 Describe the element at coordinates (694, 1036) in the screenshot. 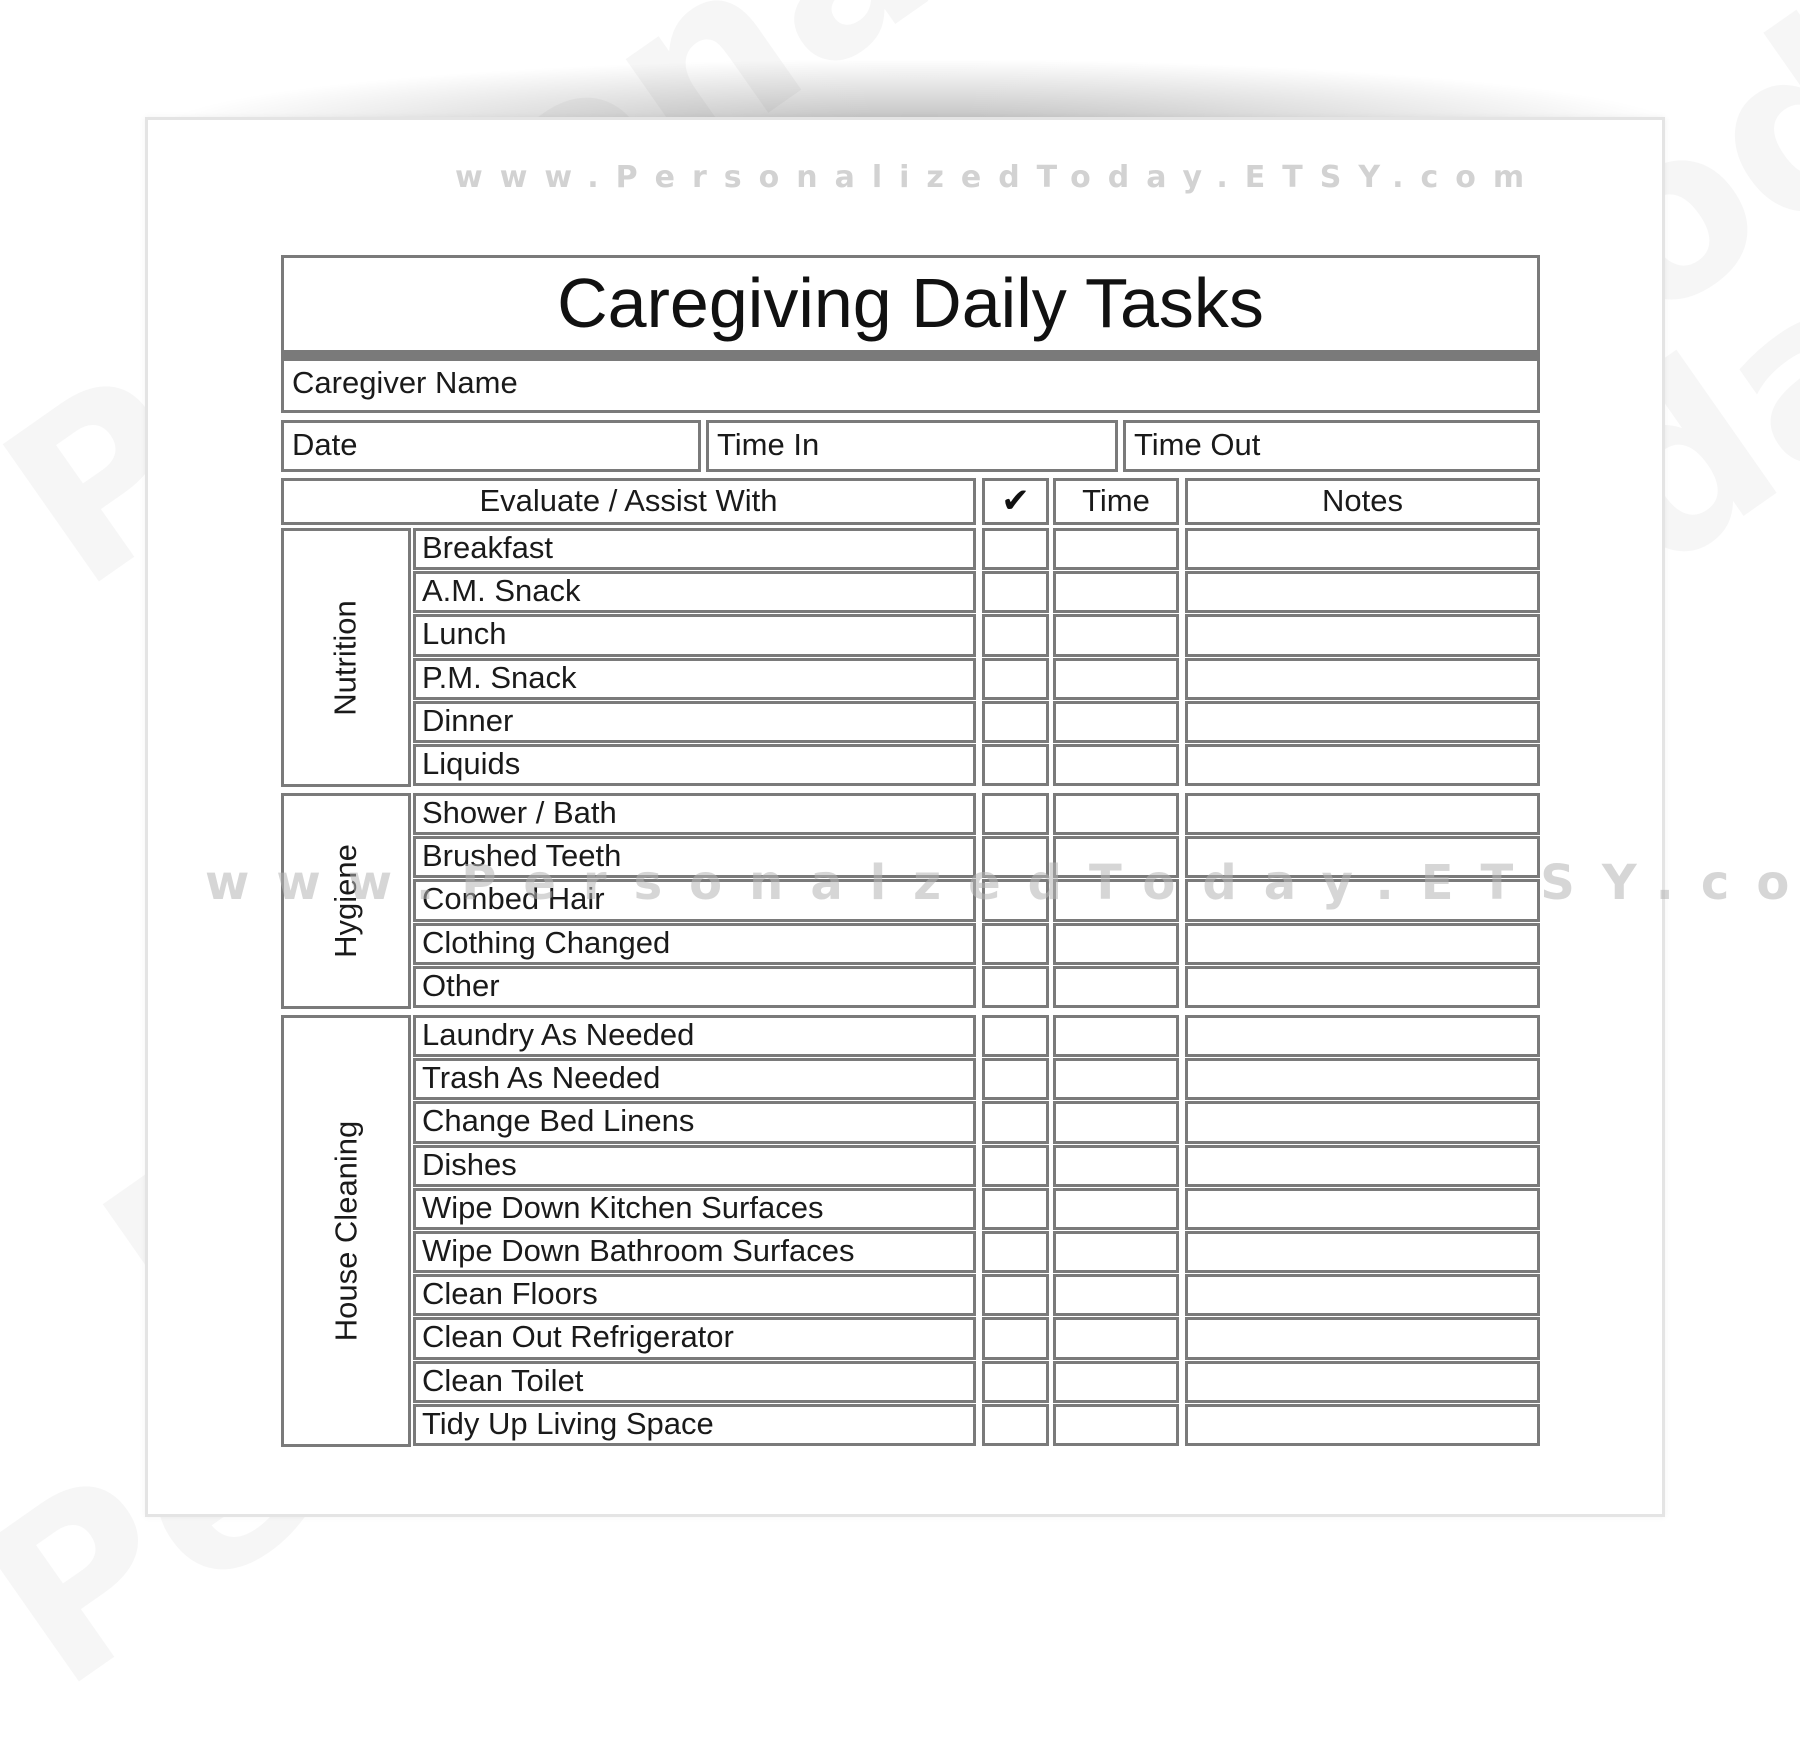

I see `task-label: Laundry As Needed` at that location.